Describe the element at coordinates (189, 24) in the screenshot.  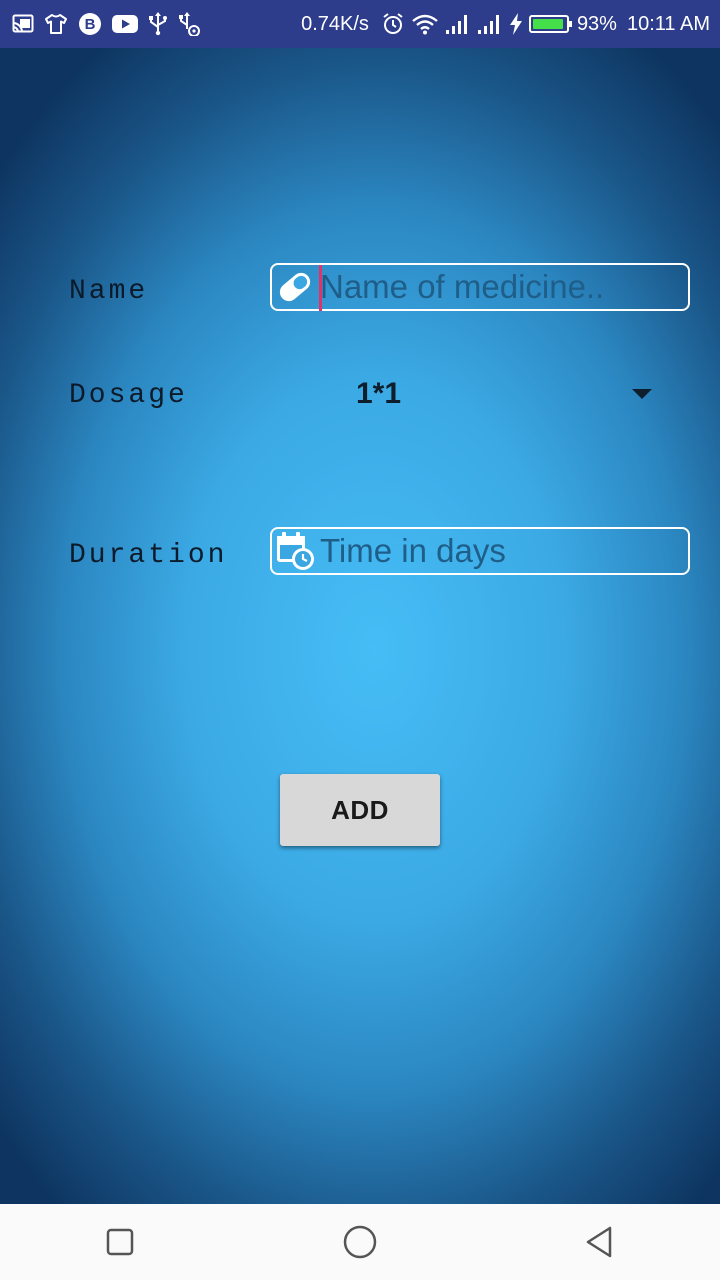
I see `usb-debug-icon` at that location.